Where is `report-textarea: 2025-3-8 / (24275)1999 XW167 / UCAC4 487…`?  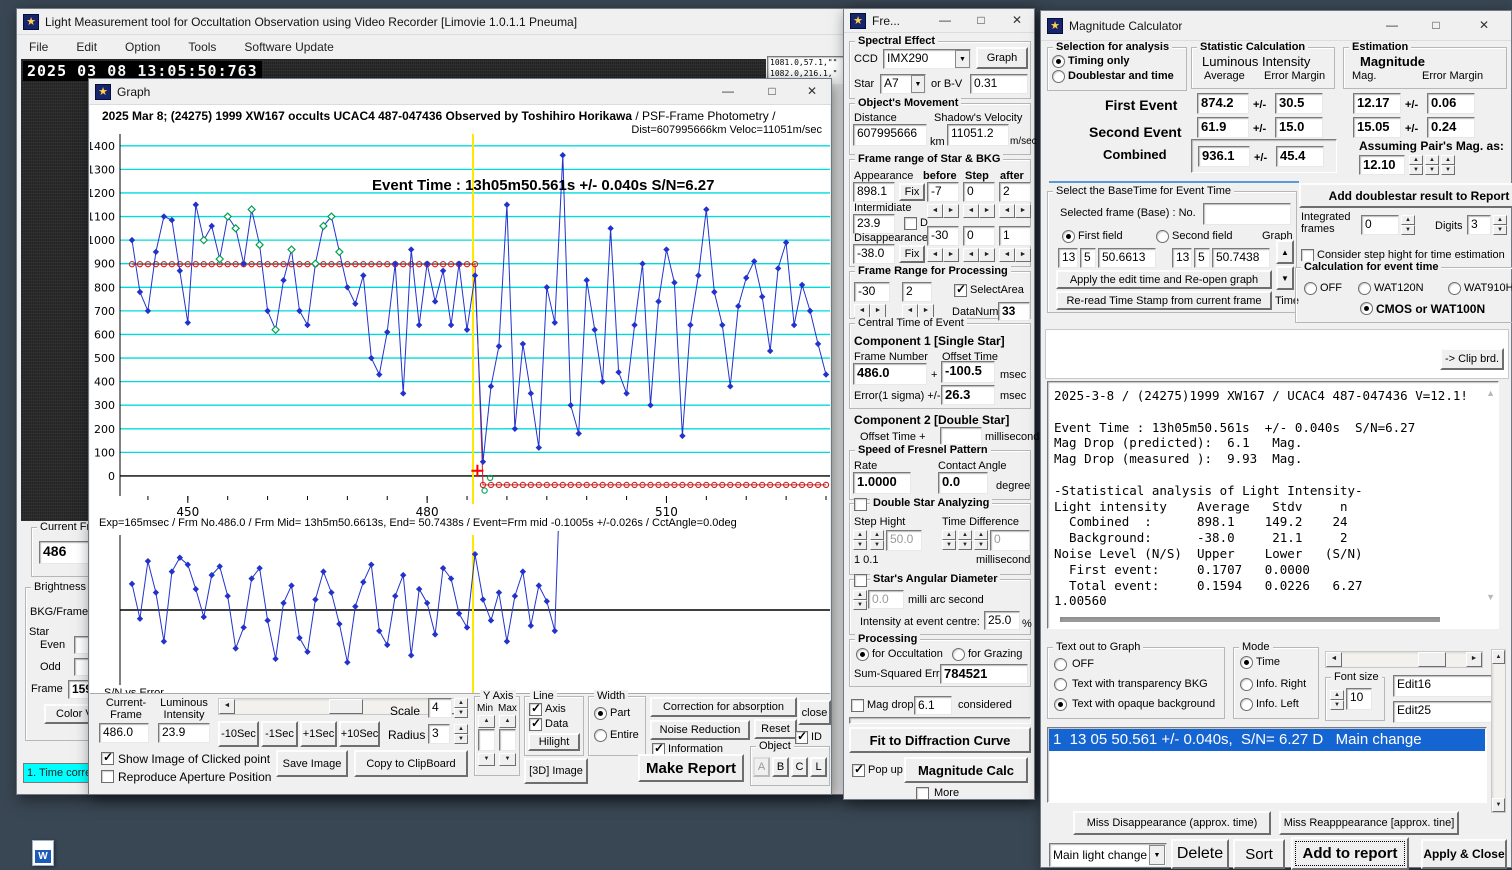 report-textarea: 2025-3-8 / (24275)1999 XW167 / UCAC4 487… is located at coordinates (1273, 505).